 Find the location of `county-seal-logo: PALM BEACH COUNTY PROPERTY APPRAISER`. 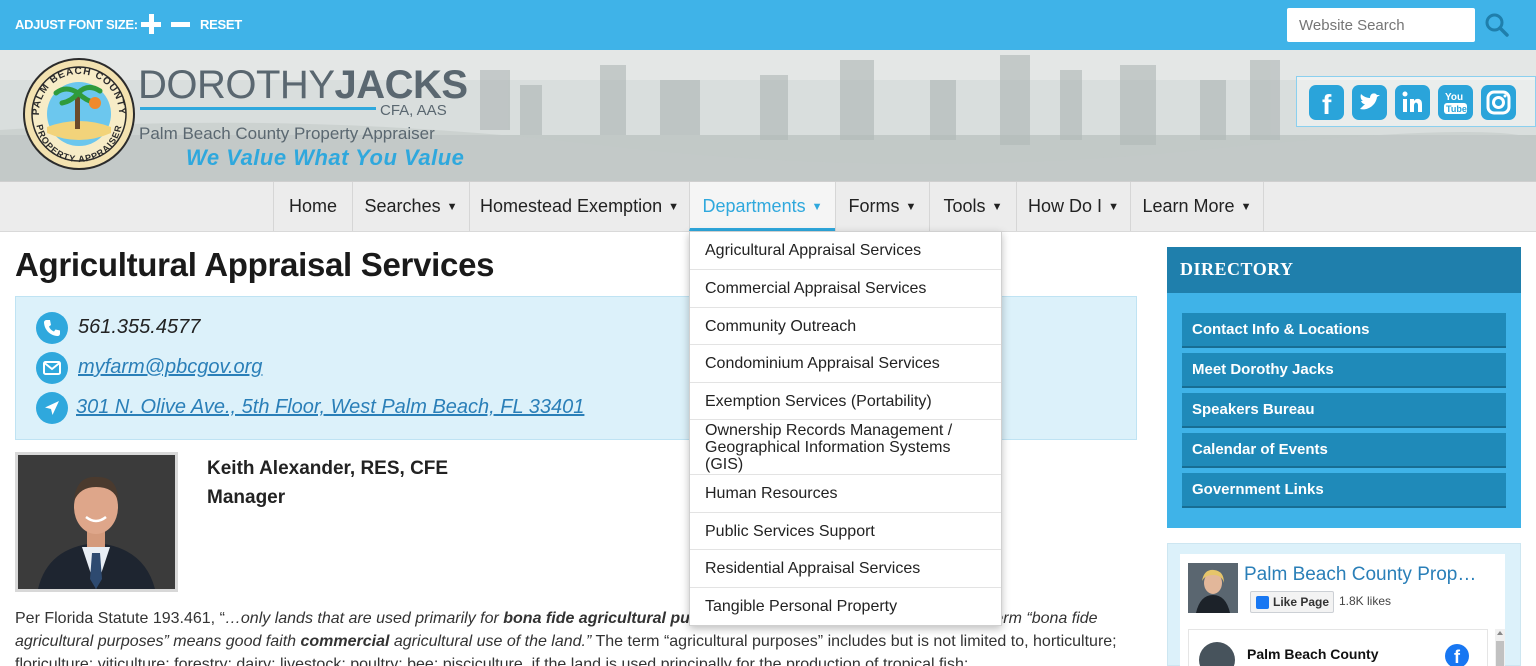

county-seal-logo: PALM BEACH COUNTY PROPERTY APPRAISER is located at coordinates (79, 114).